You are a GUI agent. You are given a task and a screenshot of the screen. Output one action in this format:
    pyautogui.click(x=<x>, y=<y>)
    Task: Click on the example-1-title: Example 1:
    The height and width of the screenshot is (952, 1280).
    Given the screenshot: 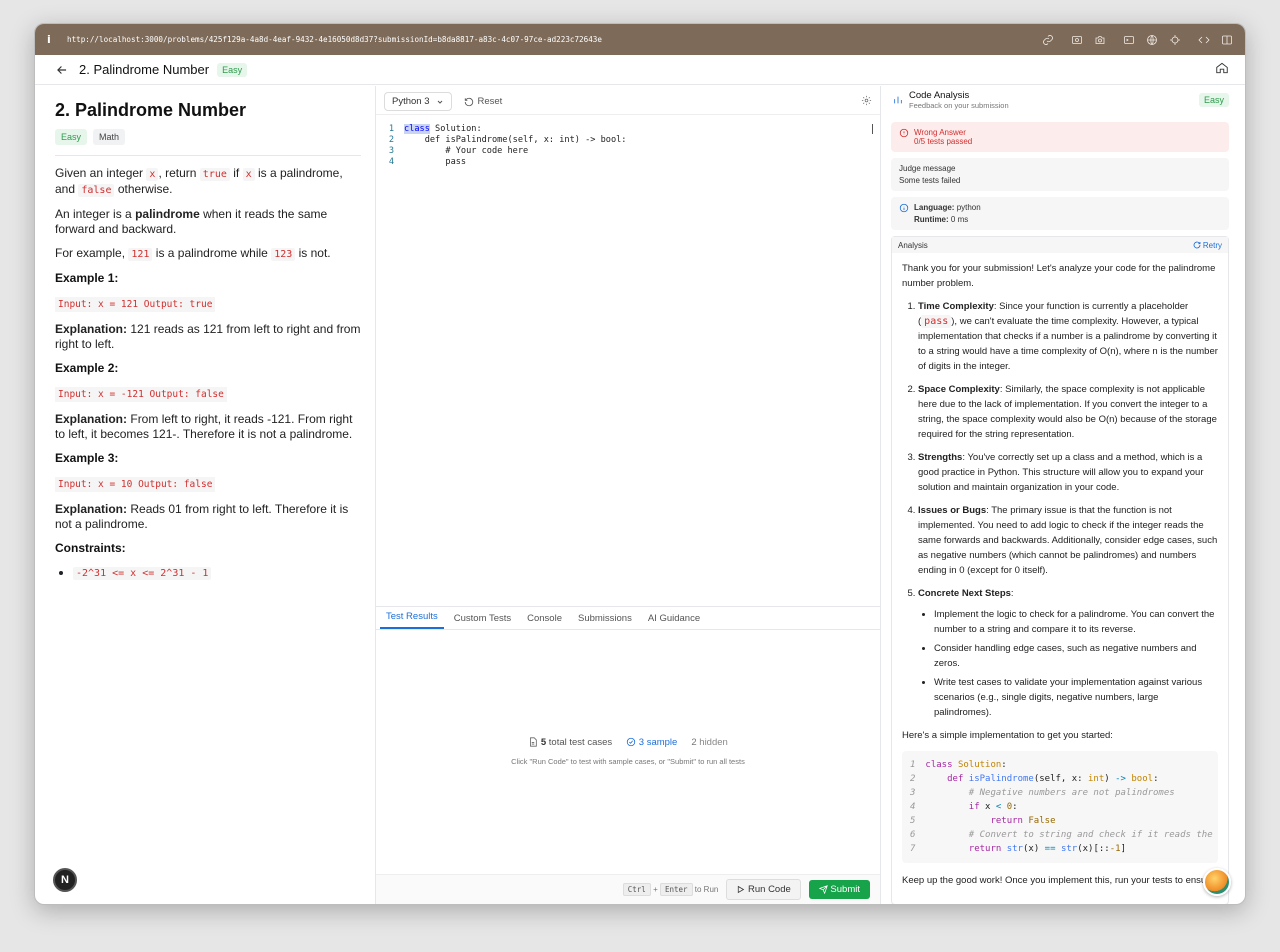 What is the action you would take?
    pyautogui.click(x=87, y=278)
    